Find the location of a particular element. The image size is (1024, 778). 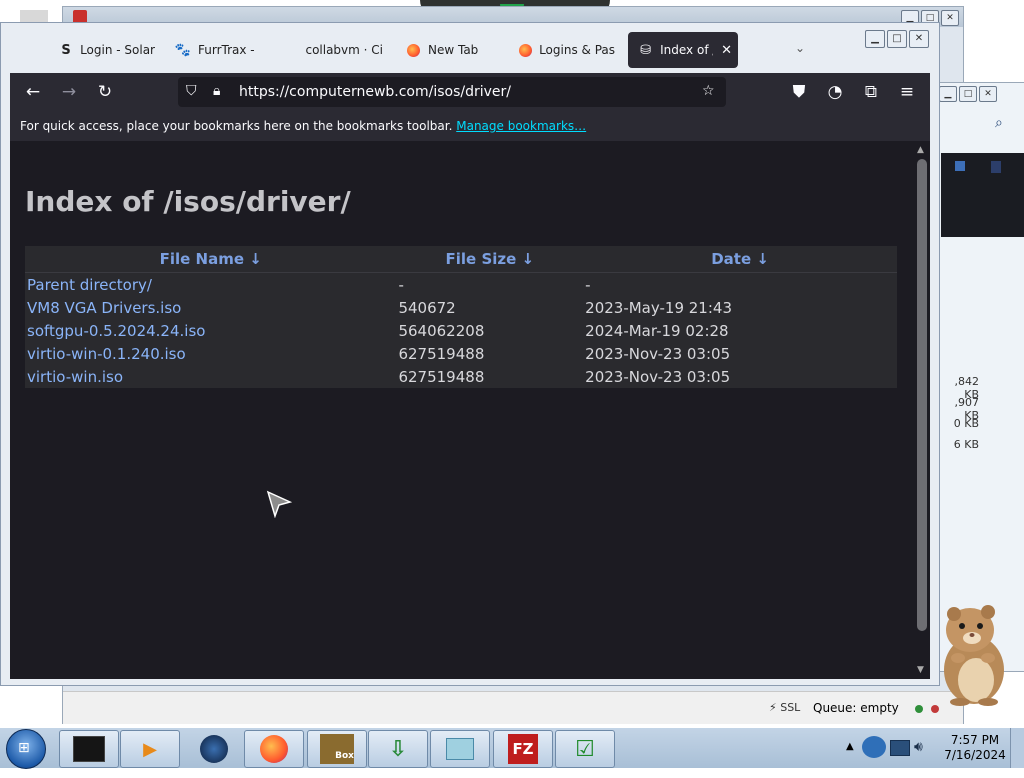

volume-icon: 🔊︎ is located at coordinates (918, 747).